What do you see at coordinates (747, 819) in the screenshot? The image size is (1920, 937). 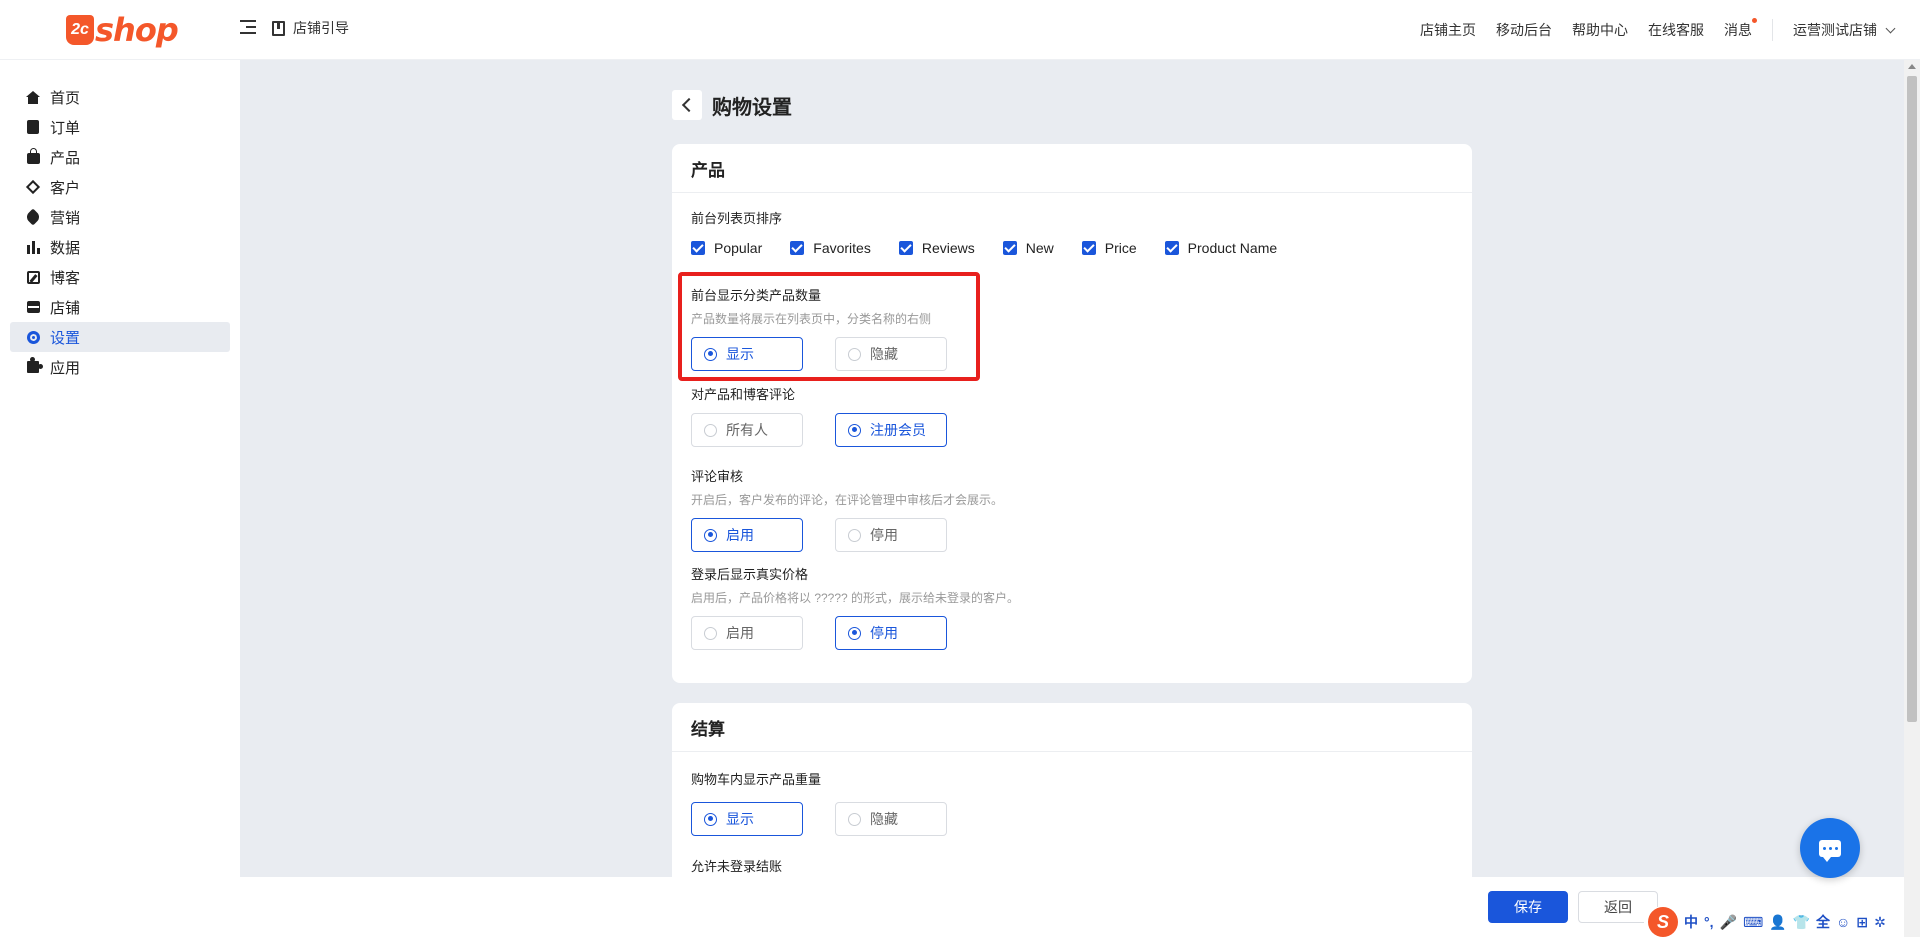 I see `radio-weight-show: 显示` at bounding box center [747, 819].